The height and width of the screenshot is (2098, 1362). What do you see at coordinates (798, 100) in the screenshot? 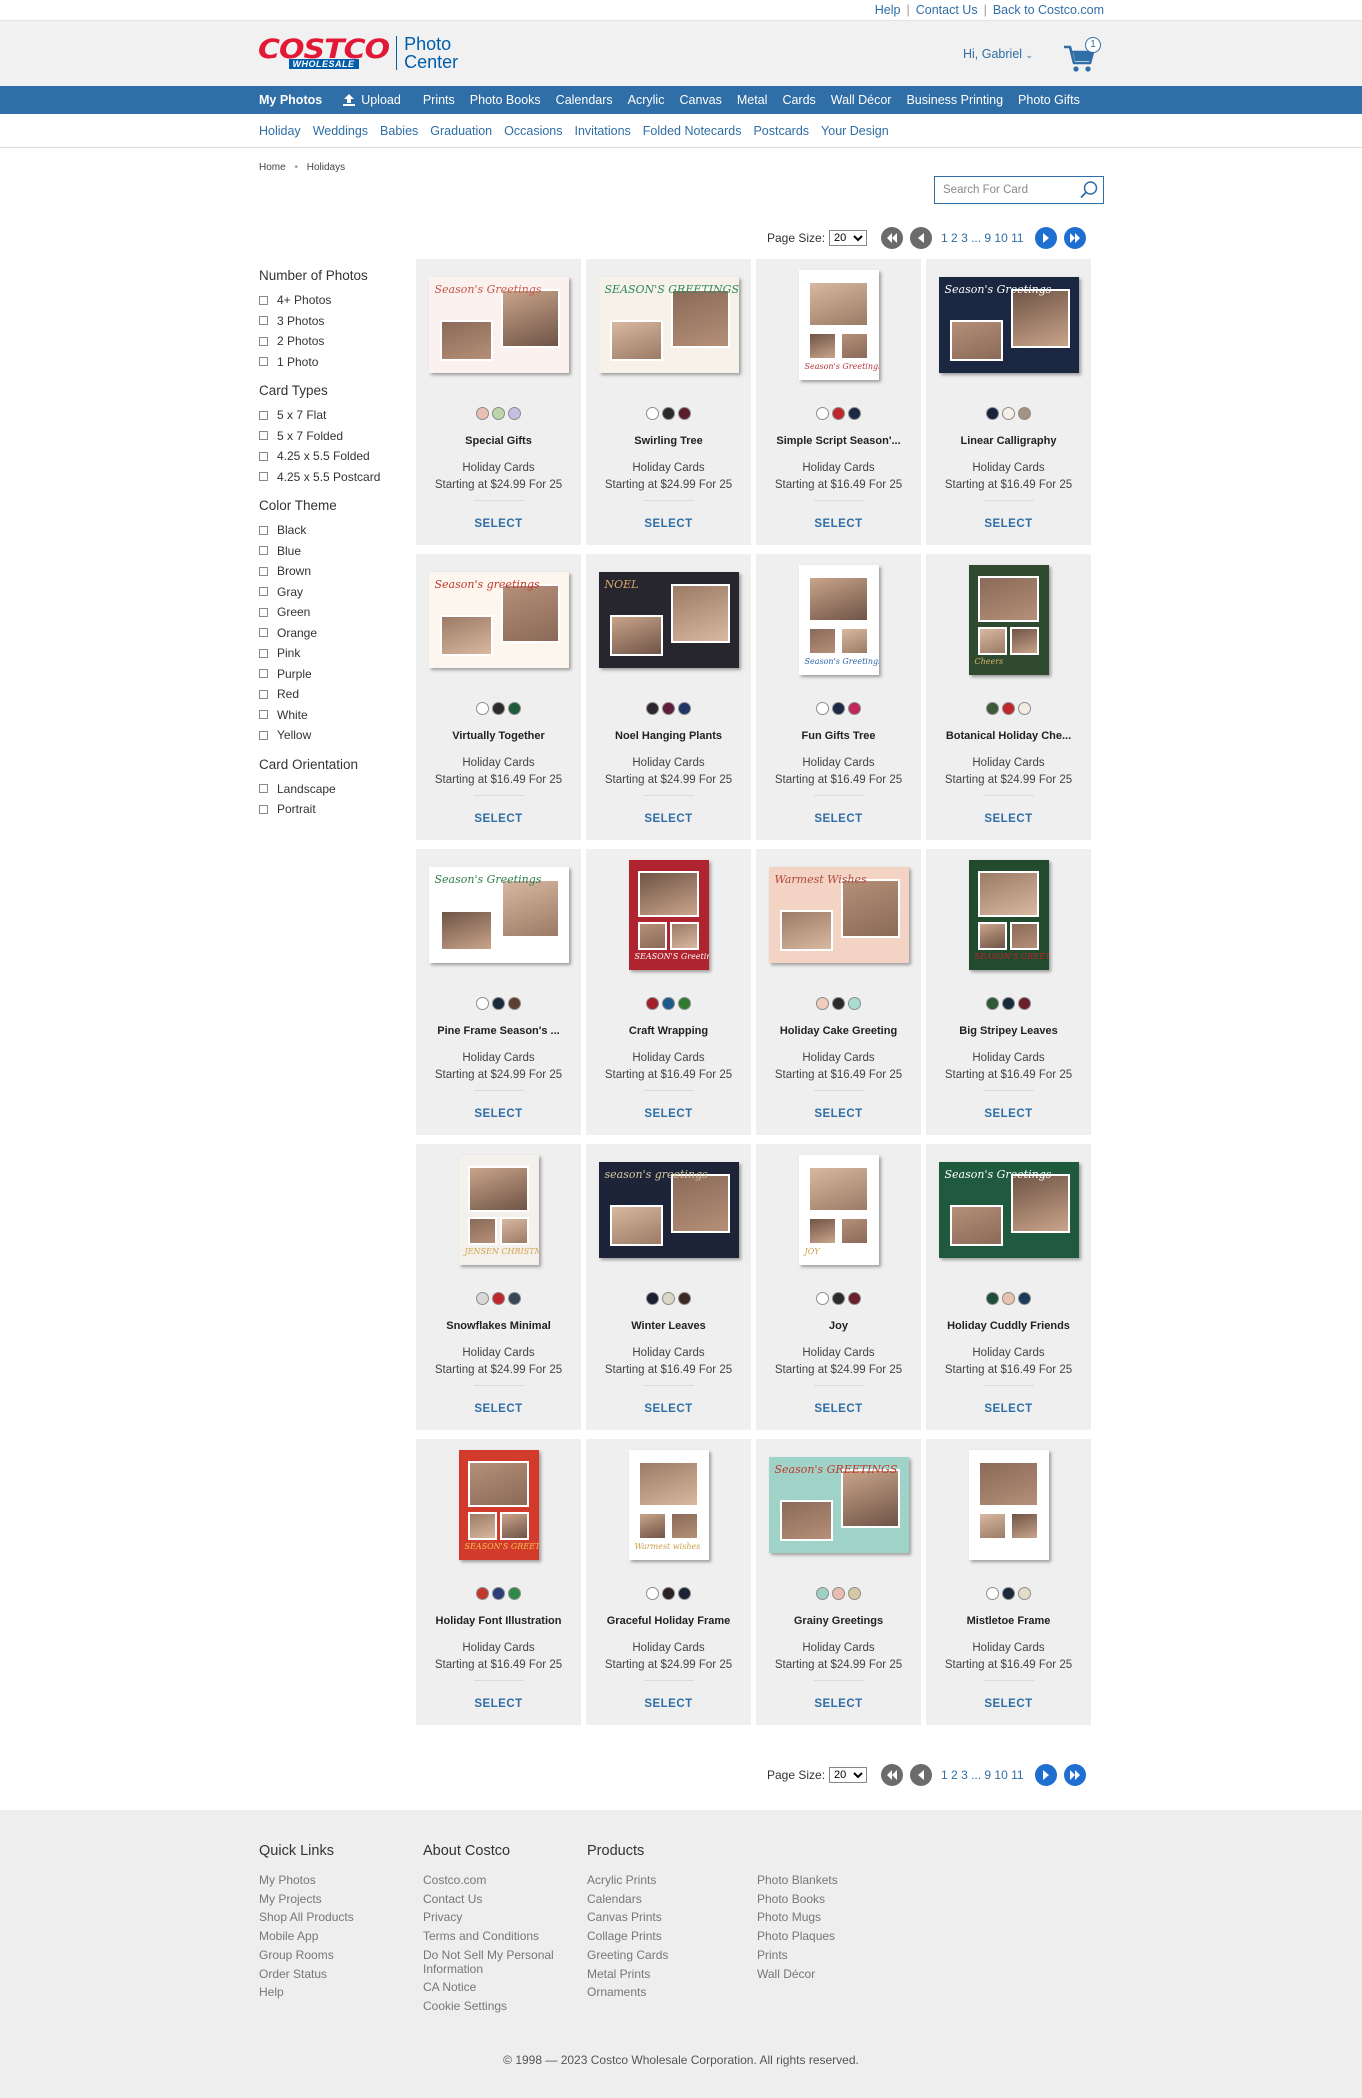
I see `nav-cards: Cards` at bounding box center [798, 100].